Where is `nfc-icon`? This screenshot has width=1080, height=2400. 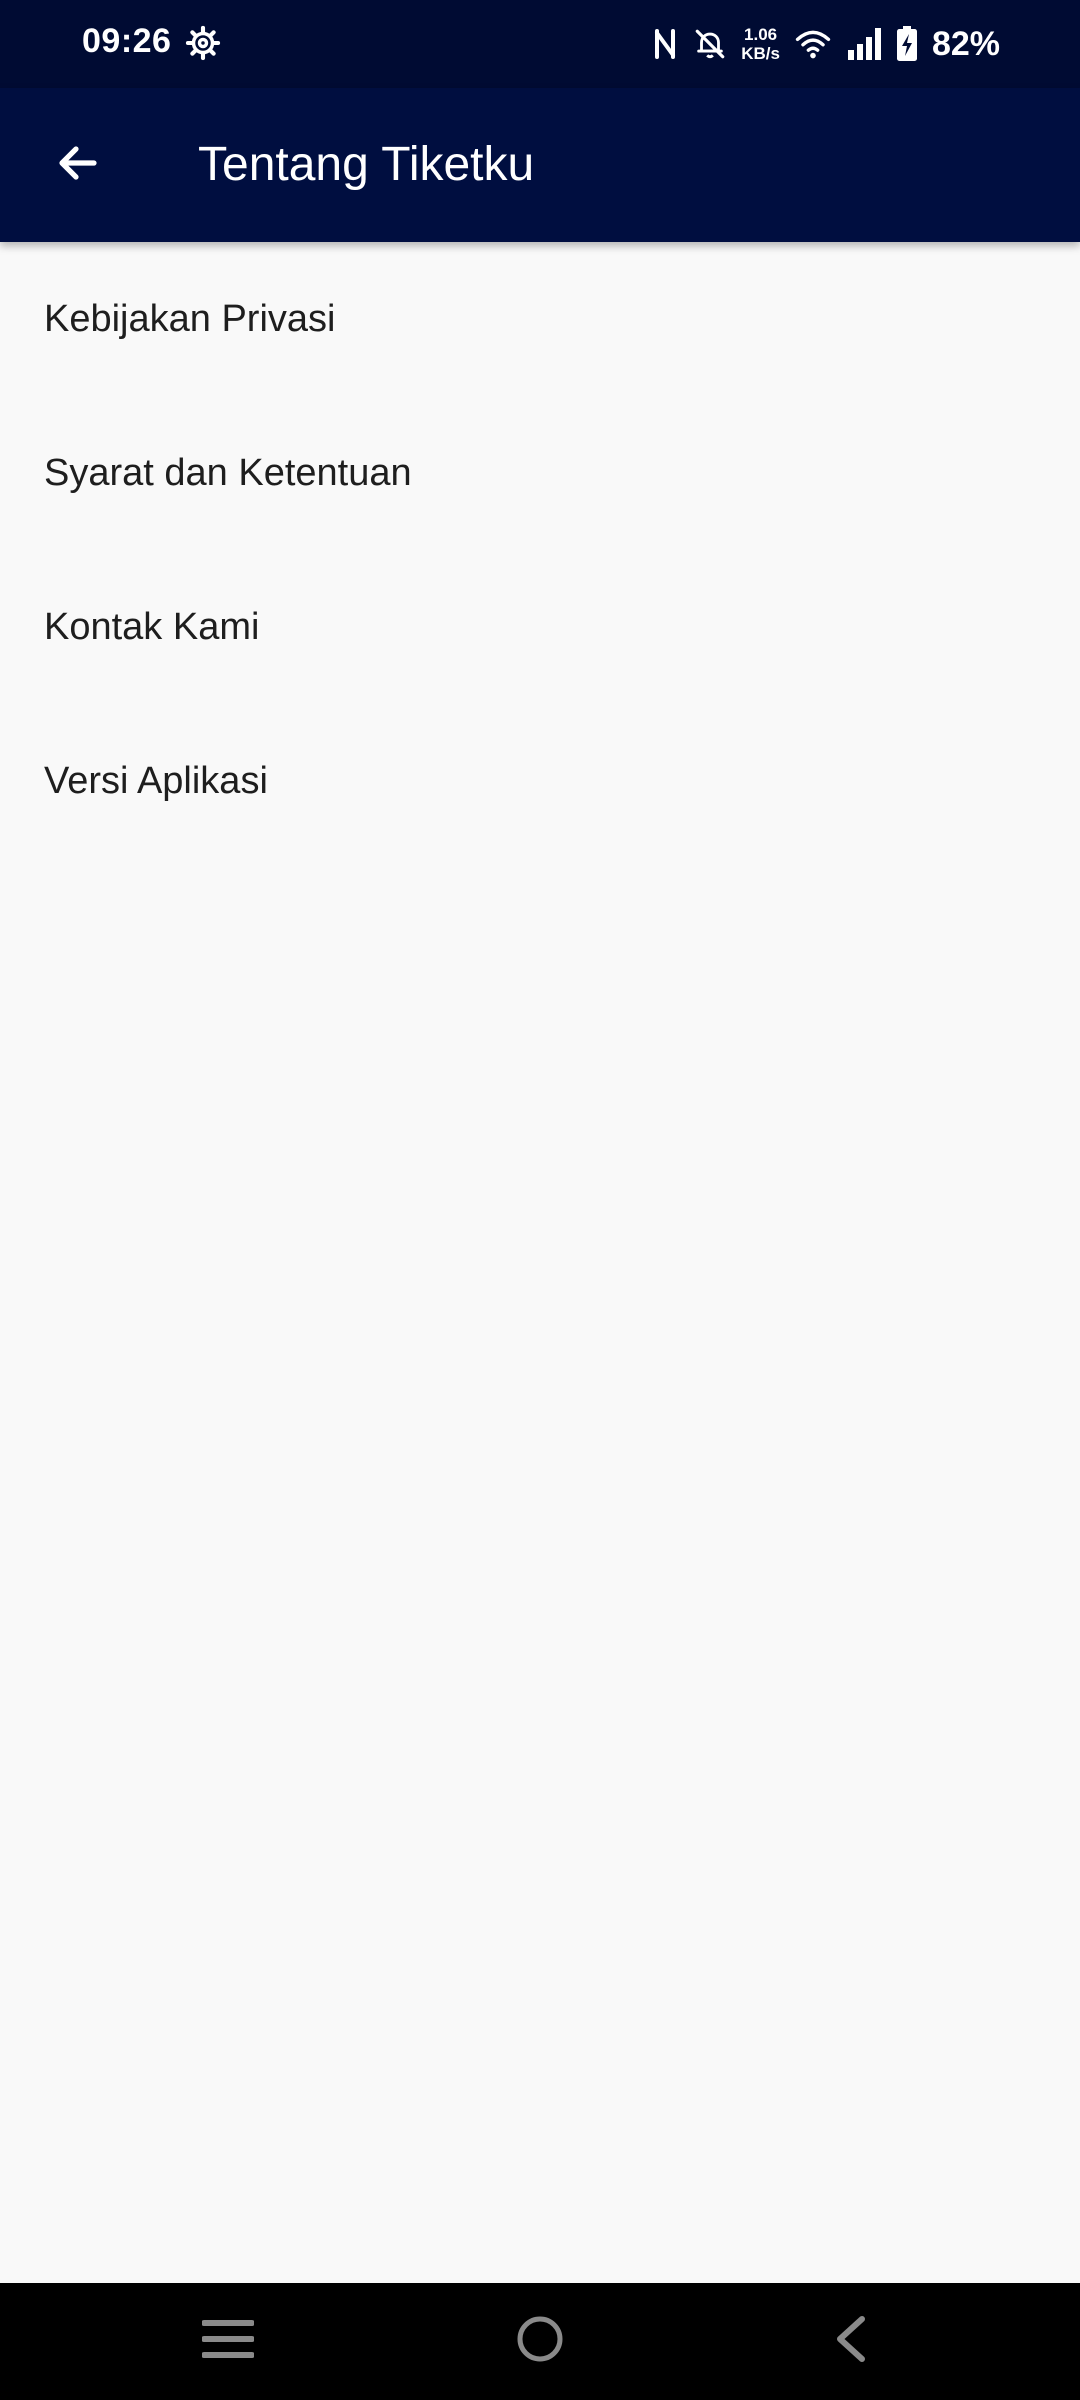
nfc-icon is located at coordinates (665, 44).